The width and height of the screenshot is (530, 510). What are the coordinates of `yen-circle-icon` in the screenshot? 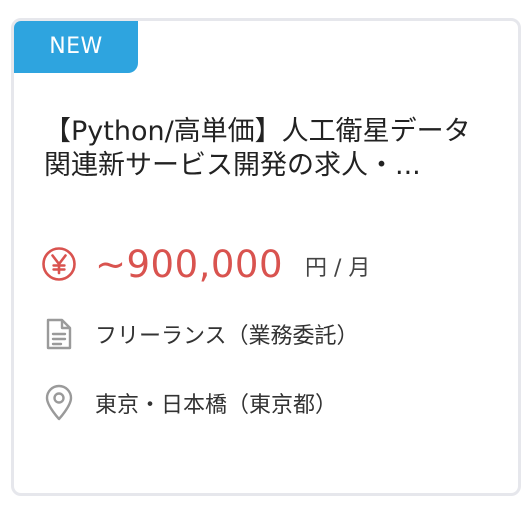 It's located at (59, 264).